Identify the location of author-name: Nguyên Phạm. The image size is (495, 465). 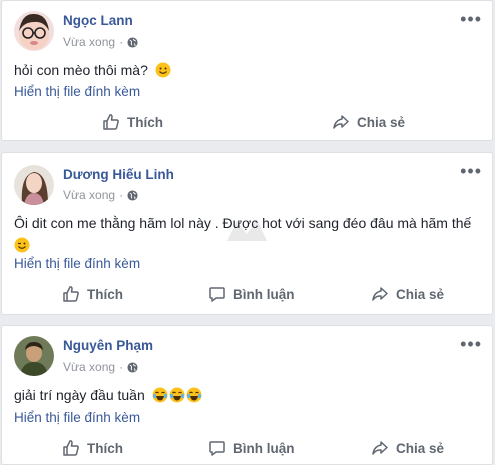
(108, 345).